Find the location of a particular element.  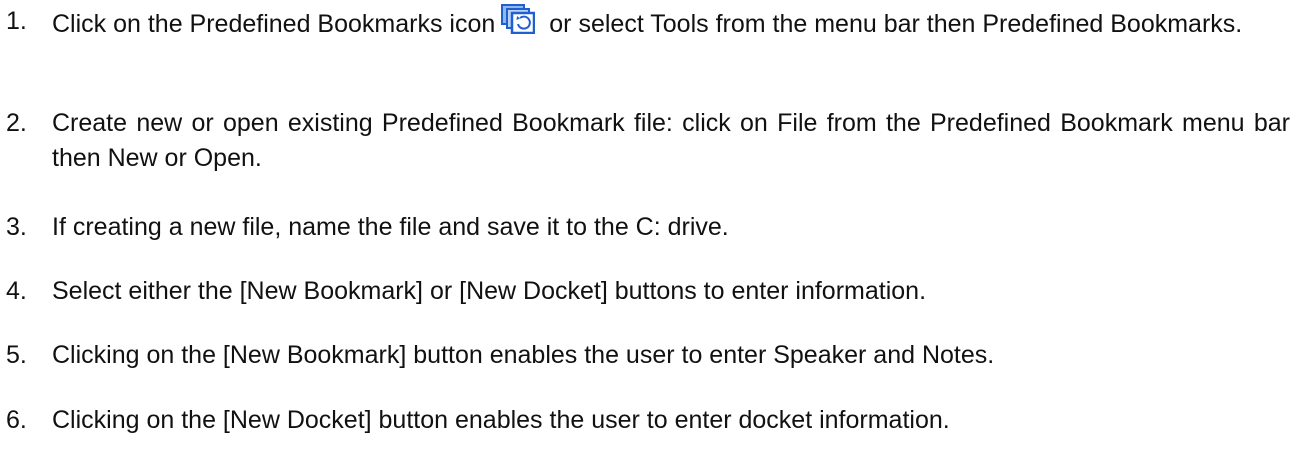

step-number: 1. is located at coordinates (16, 21).